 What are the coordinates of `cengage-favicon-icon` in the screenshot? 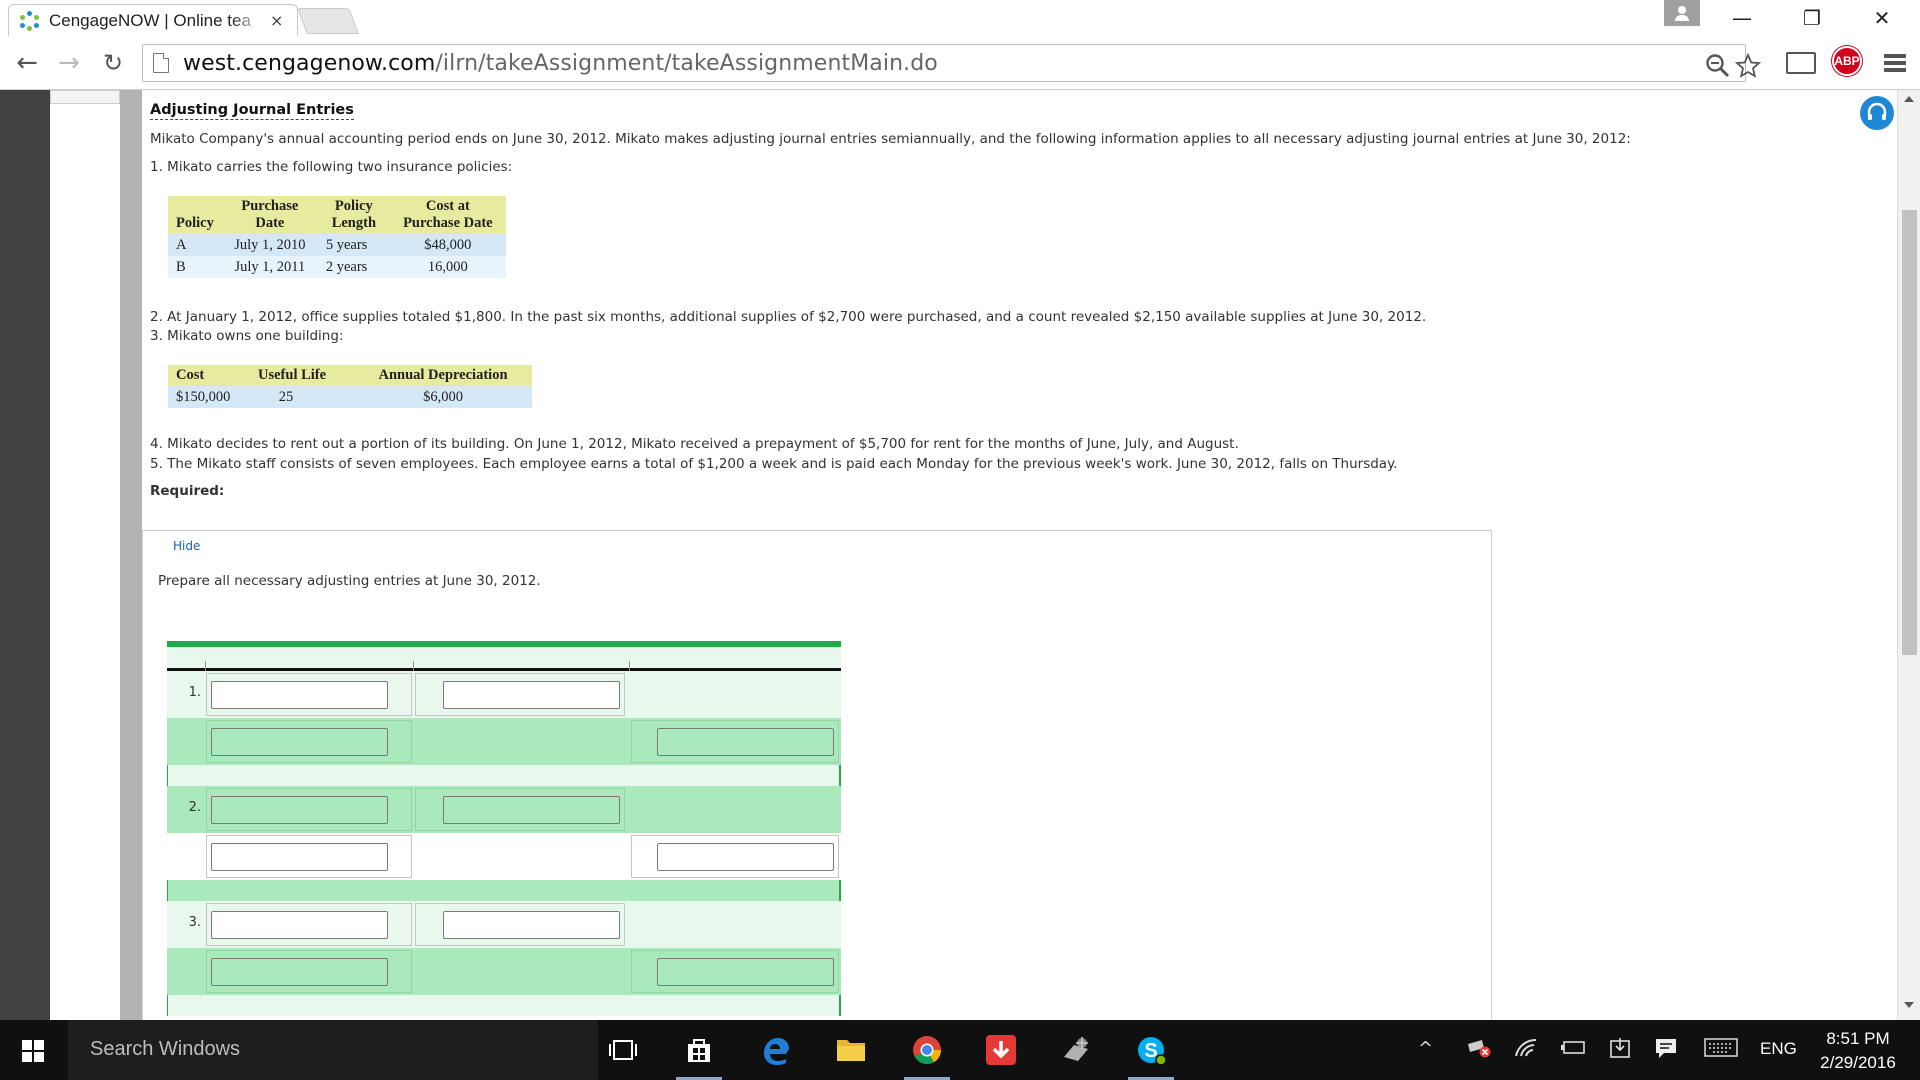 It's located at (30, 21).